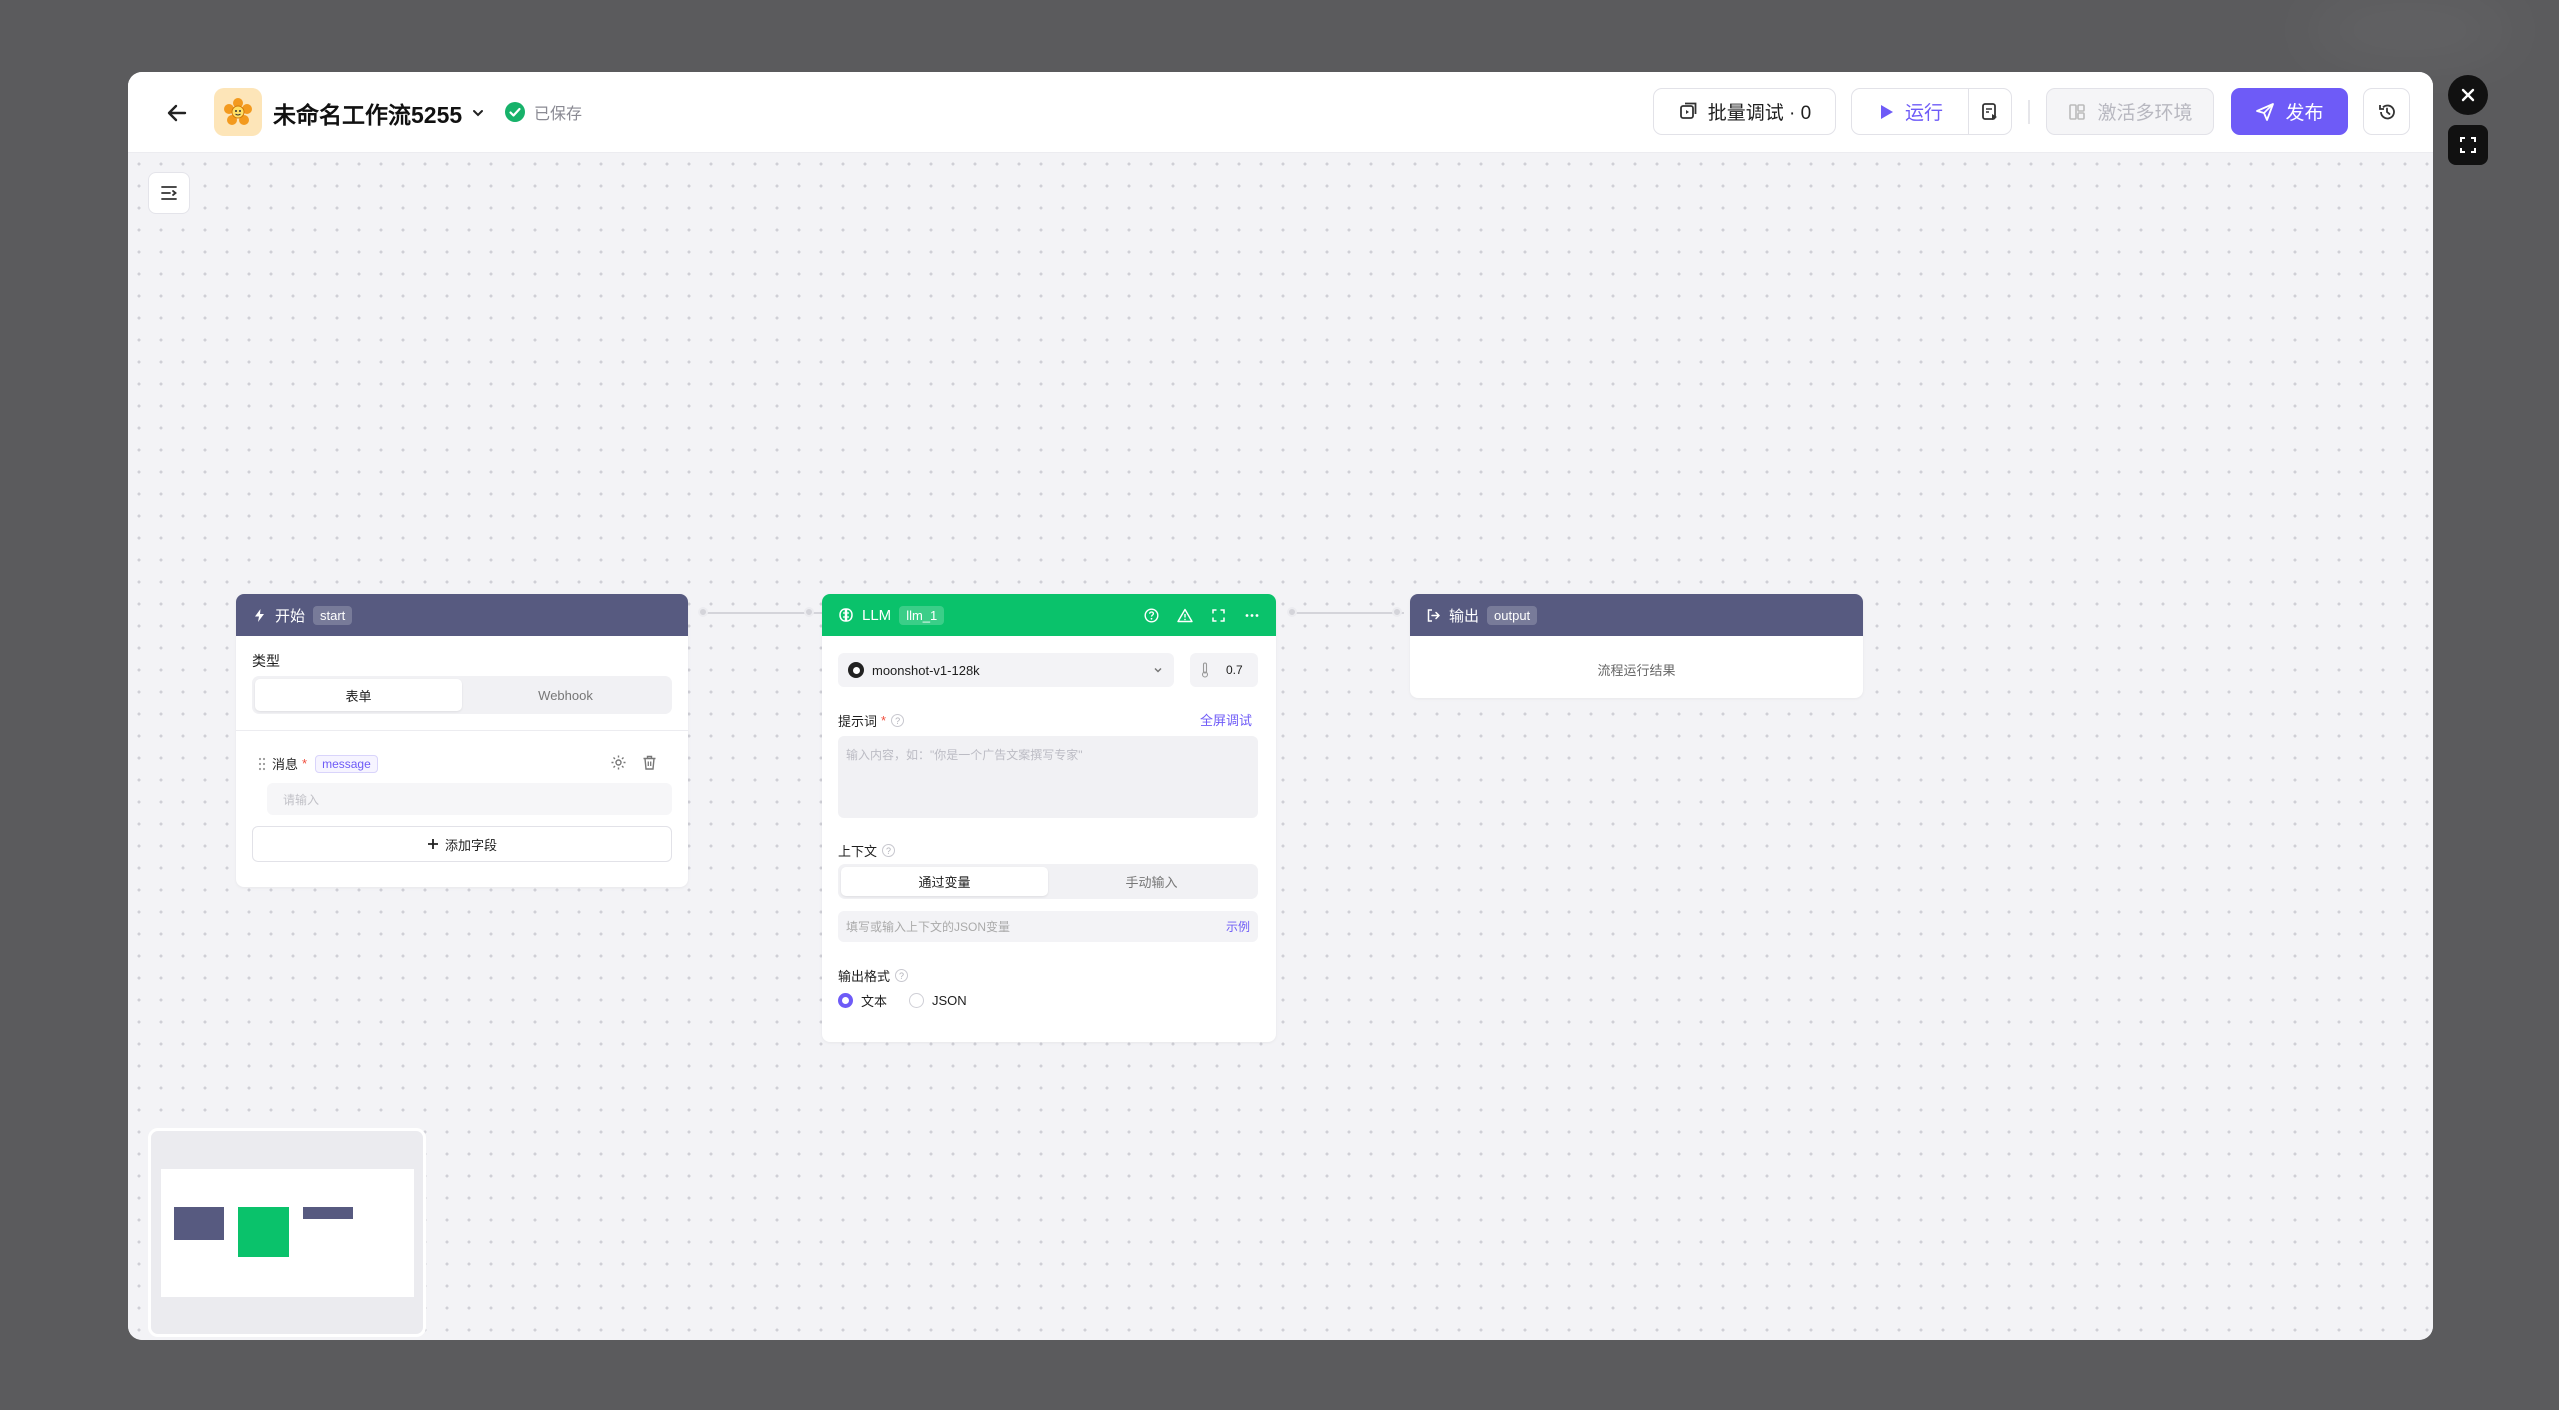 The width and height of the screenshot is (2559, 1410). What do you see at coordinates (926, 670) in the screenshot?
I see `model-name: moonshot-v1-128k` at bounding box center [926, 670].